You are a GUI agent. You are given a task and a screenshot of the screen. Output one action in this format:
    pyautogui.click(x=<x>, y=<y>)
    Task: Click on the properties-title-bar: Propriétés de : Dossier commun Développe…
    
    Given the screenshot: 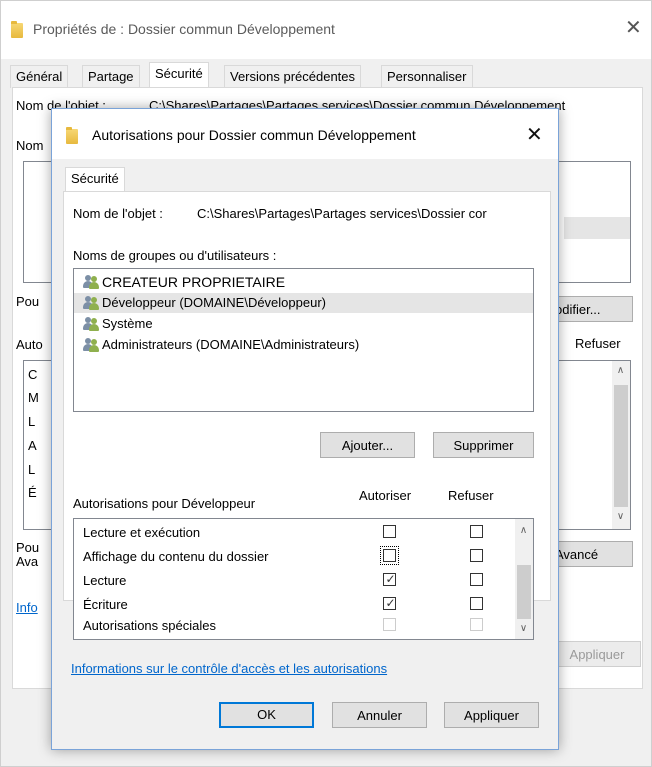 What is the action you would take?
    pyautogui.click(x=326, y=30)
    